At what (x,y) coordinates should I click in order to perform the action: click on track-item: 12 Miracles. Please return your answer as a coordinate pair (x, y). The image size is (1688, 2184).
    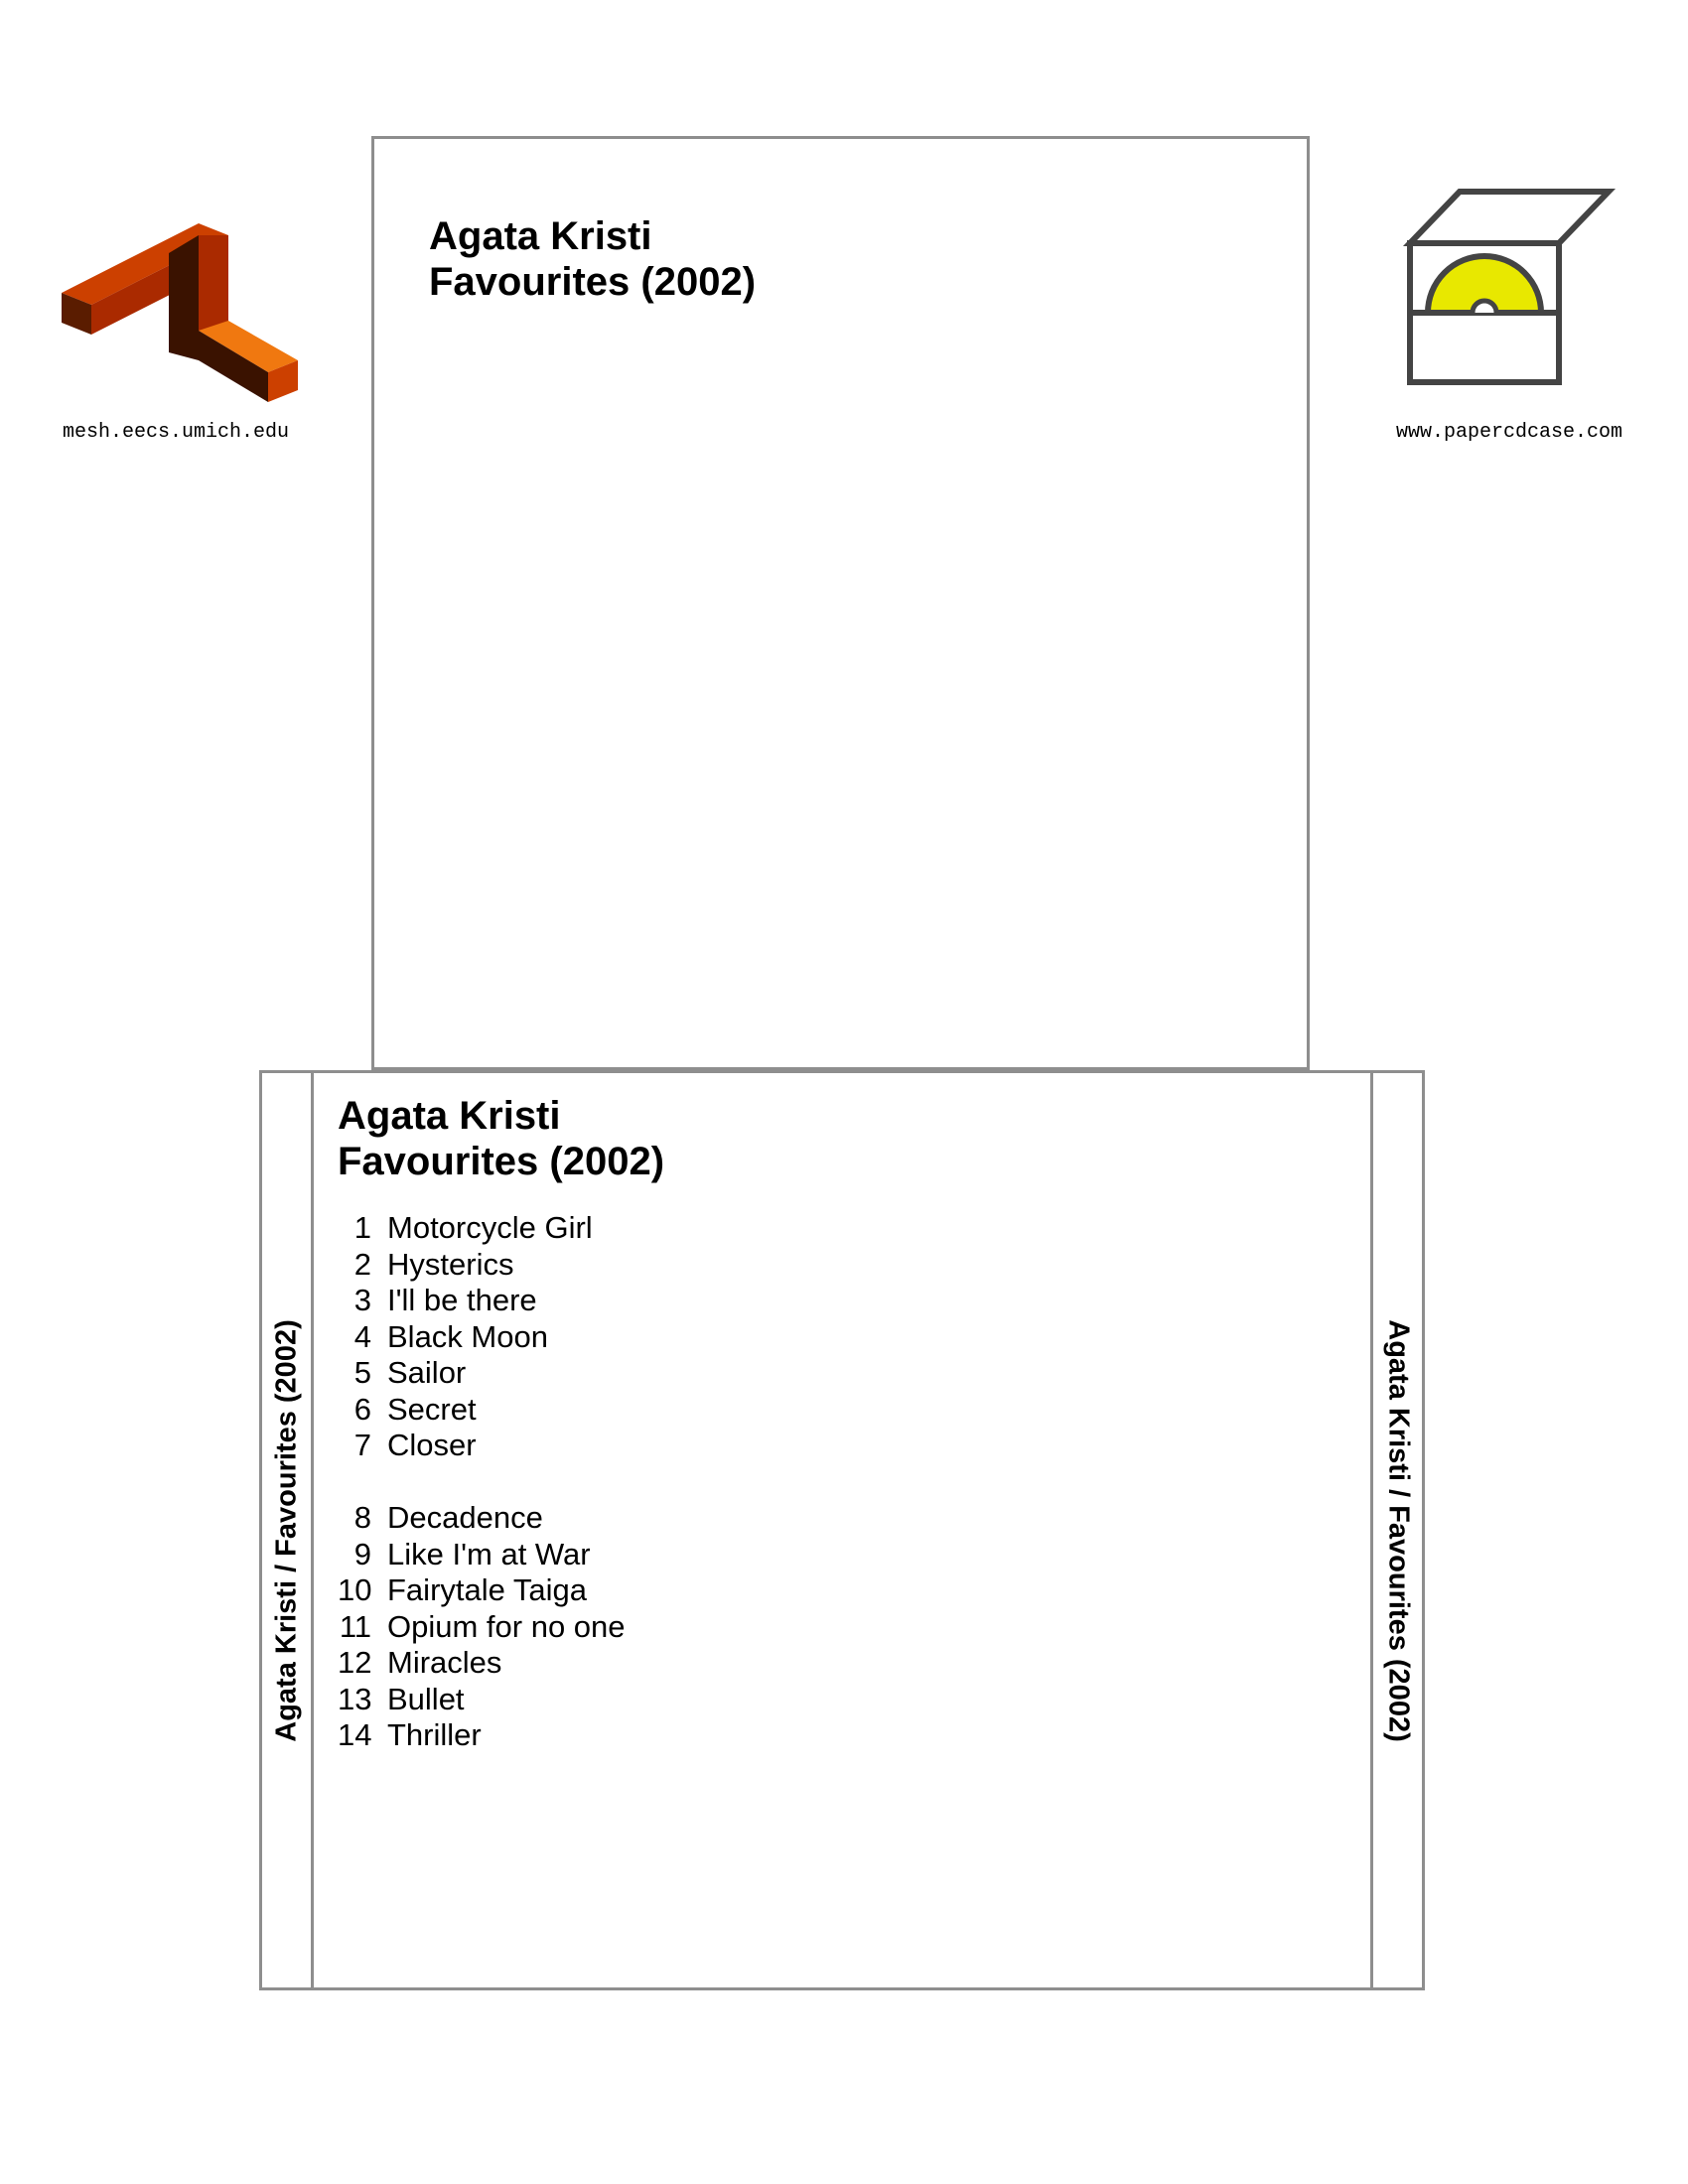
    Looking at the image, I should click on (501, 1663).